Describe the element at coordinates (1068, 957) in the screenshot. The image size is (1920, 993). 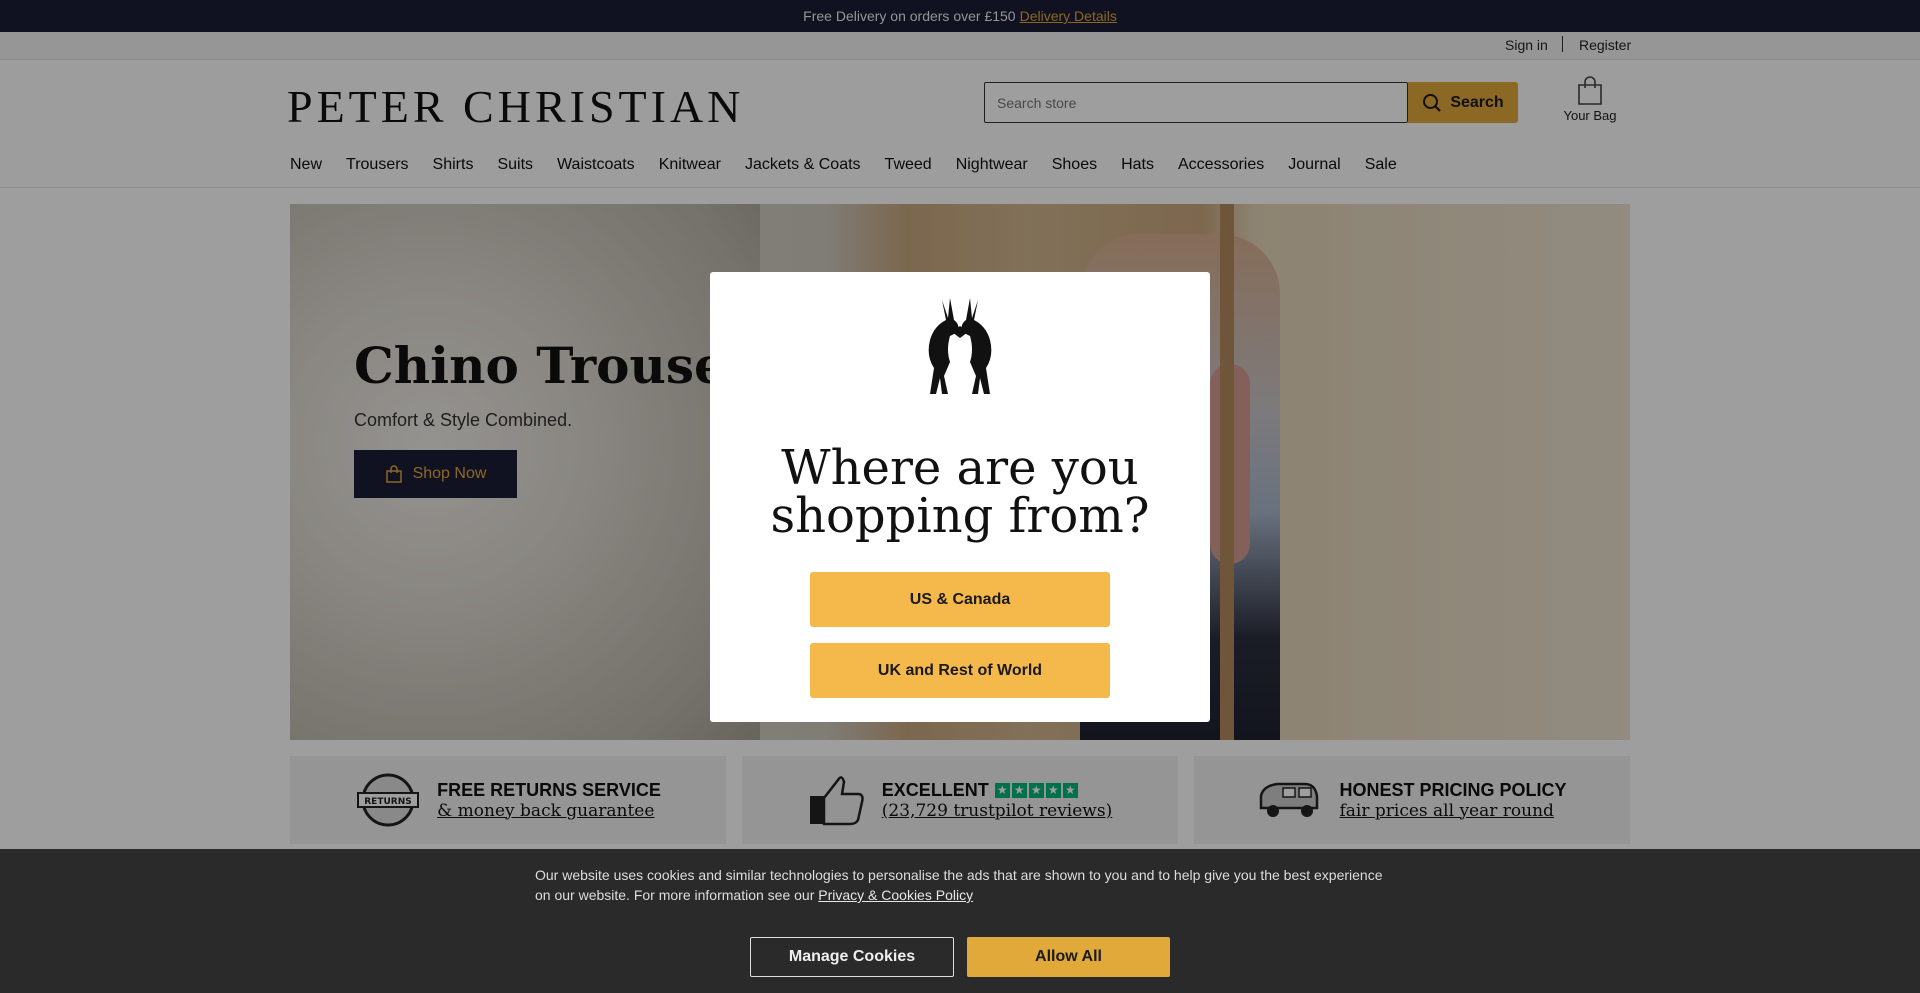
I see `allow-all-cookies-button: Allow All` at that location.